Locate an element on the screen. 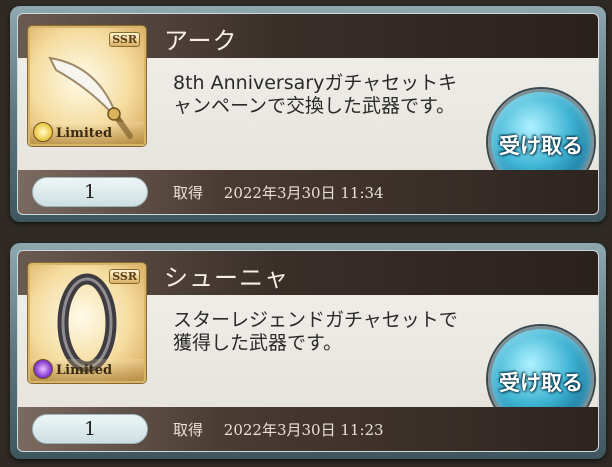  item-info-bar: 1 取得 2022年3月30日 11:34 is located at coordinates (308, 192).